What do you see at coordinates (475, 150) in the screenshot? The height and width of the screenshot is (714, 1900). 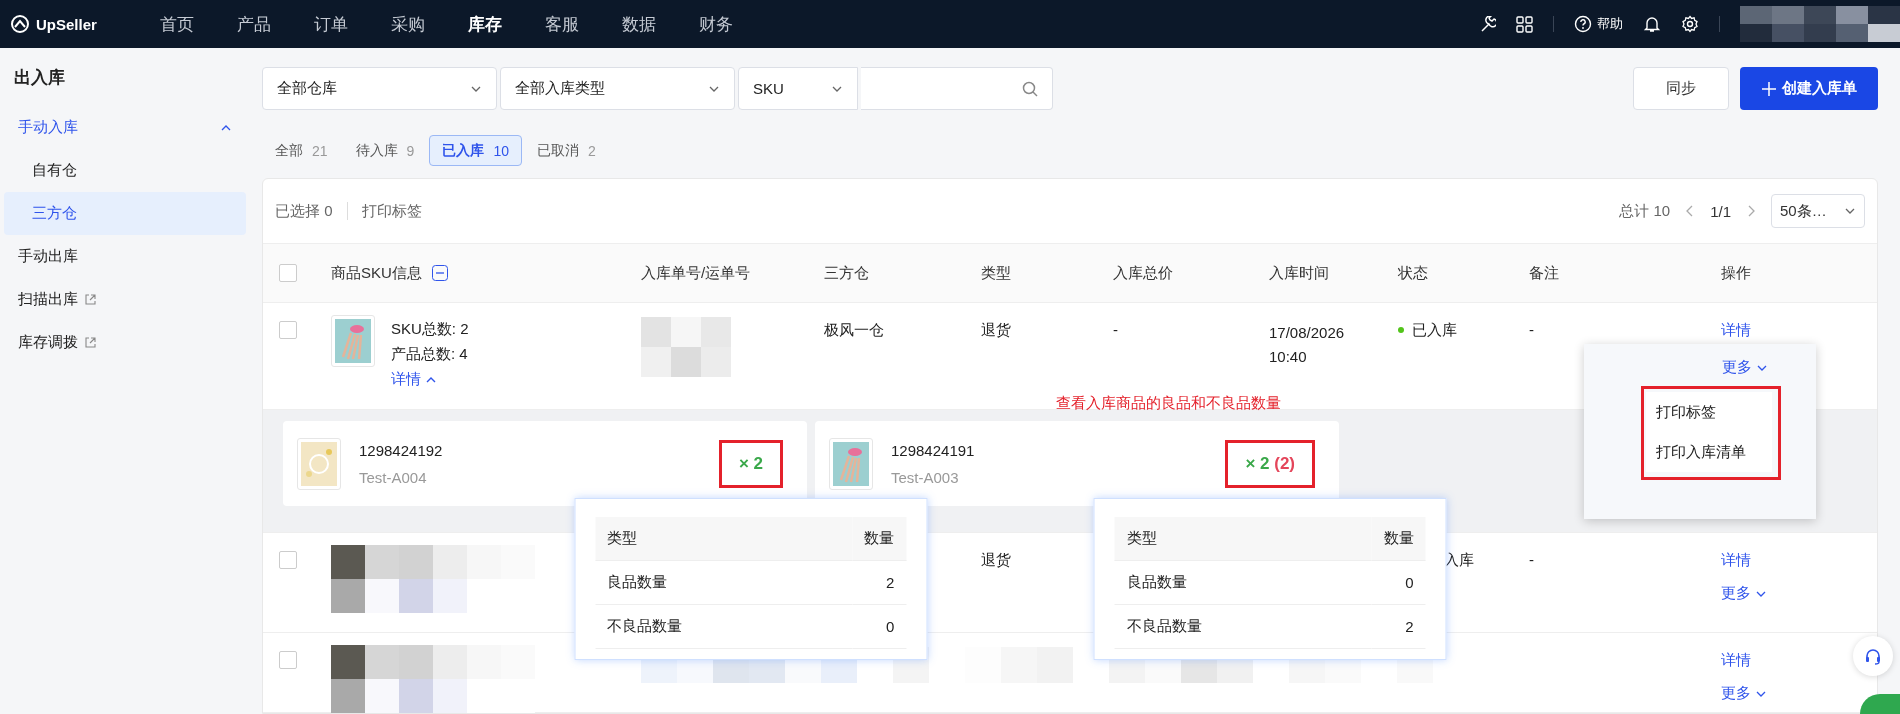 I see `status-tab: 已入库 10` at bounding box center [475, 150].